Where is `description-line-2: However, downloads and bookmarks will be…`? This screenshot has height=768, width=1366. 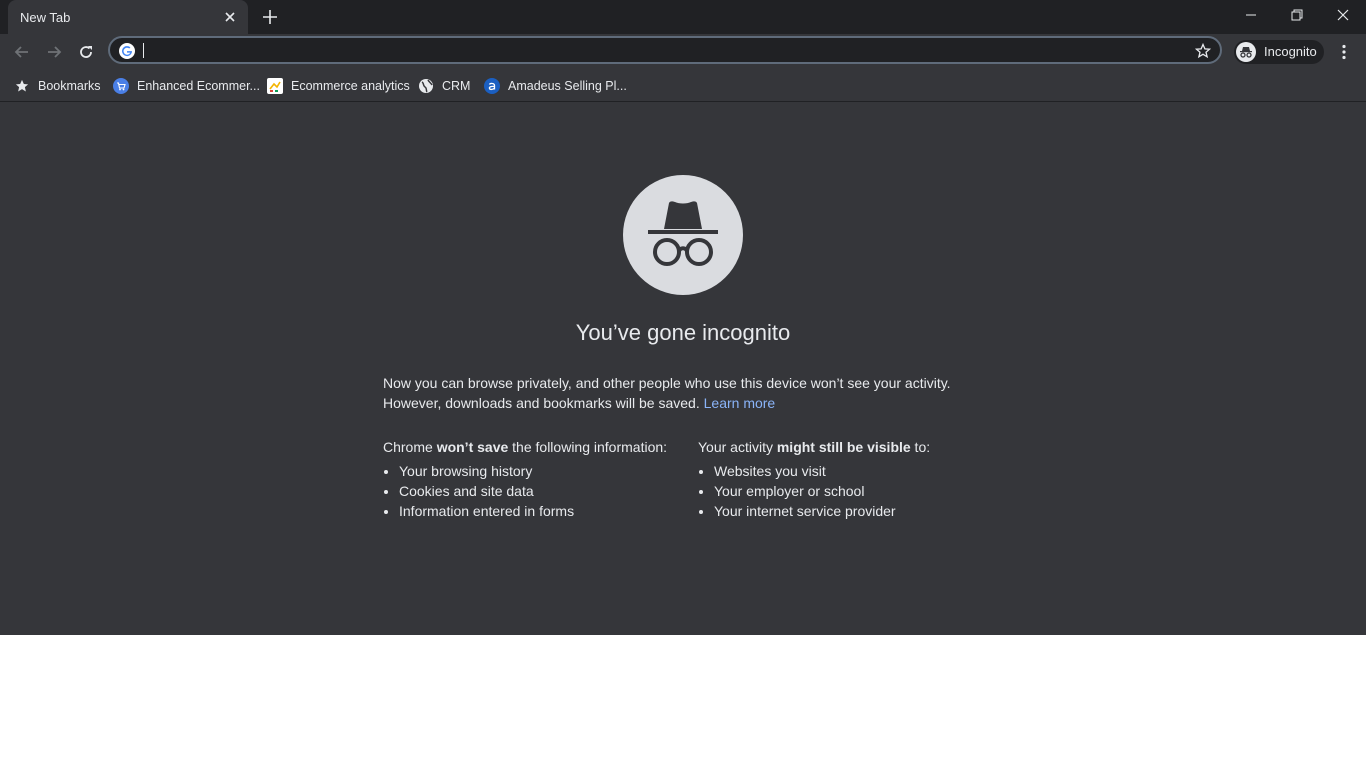 description-line-2: However, downloads and bookmarks will be… is located at coordinates (683, 403).